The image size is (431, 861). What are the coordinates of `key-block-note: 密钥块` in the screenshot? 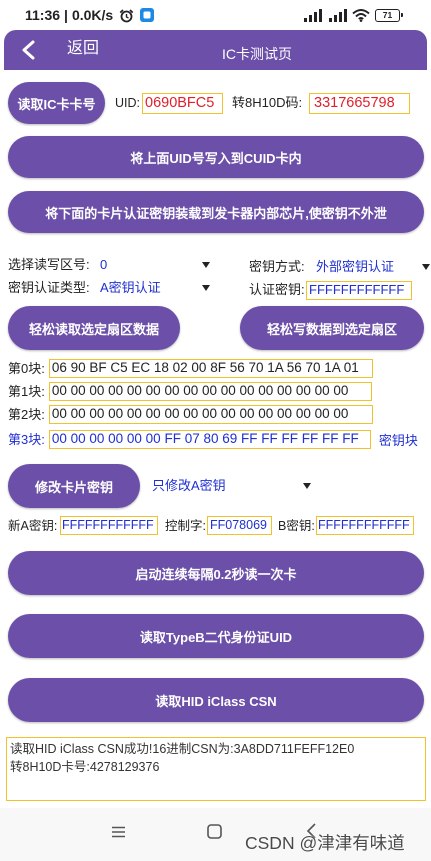 It's located at (398, 440).